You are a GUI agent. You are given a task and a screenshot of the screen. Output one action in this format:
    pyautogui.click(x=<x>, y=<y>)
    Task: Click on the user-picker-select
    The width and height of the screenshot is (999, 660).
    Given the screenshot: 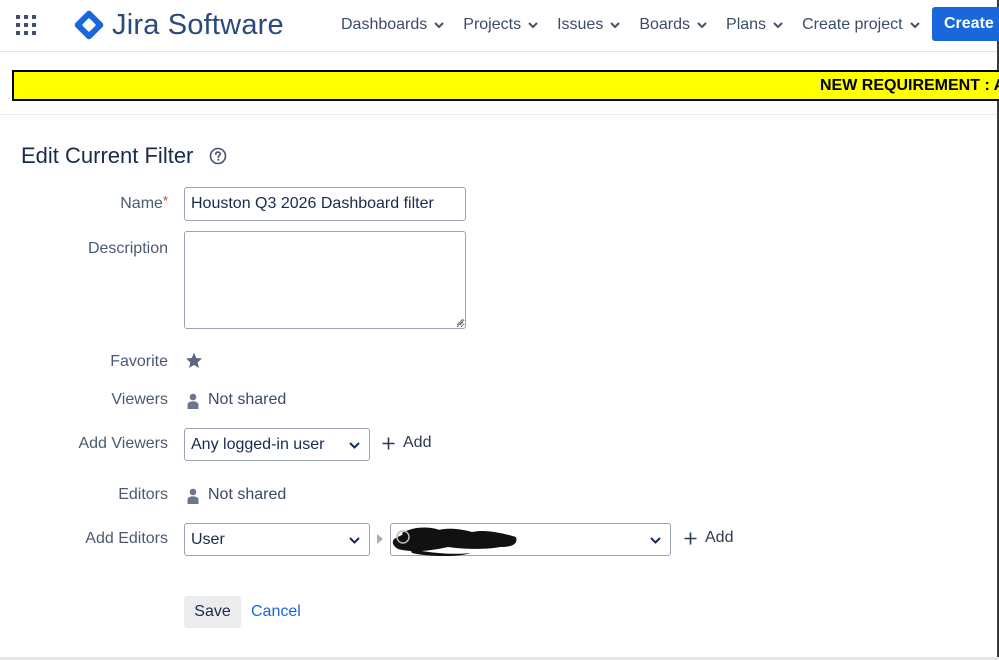 What is the action you would take?
    pyautogui.click(x=530, y=539)
    